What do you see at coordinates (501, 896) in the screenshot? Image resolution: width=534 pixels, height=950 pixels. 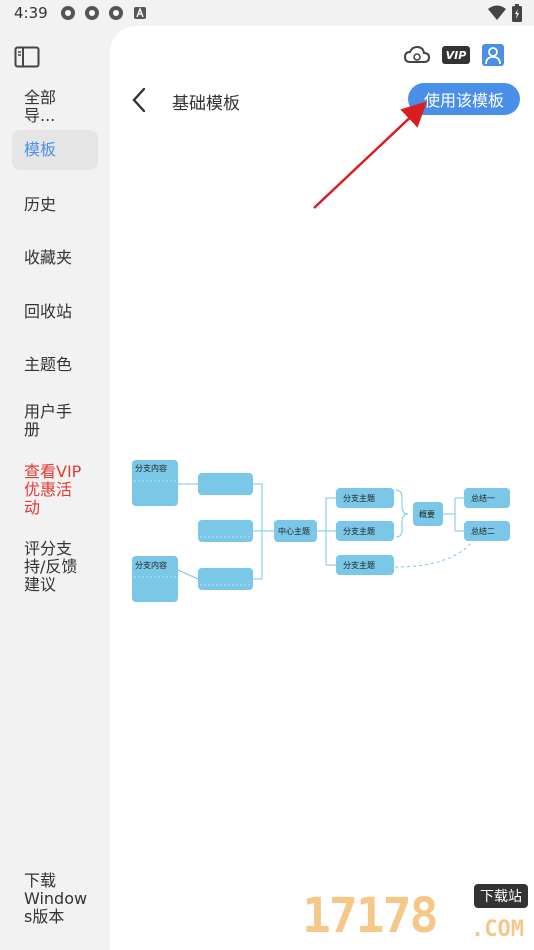 I see `watermark-tag: 下载站` at bounding box center [501, 896].